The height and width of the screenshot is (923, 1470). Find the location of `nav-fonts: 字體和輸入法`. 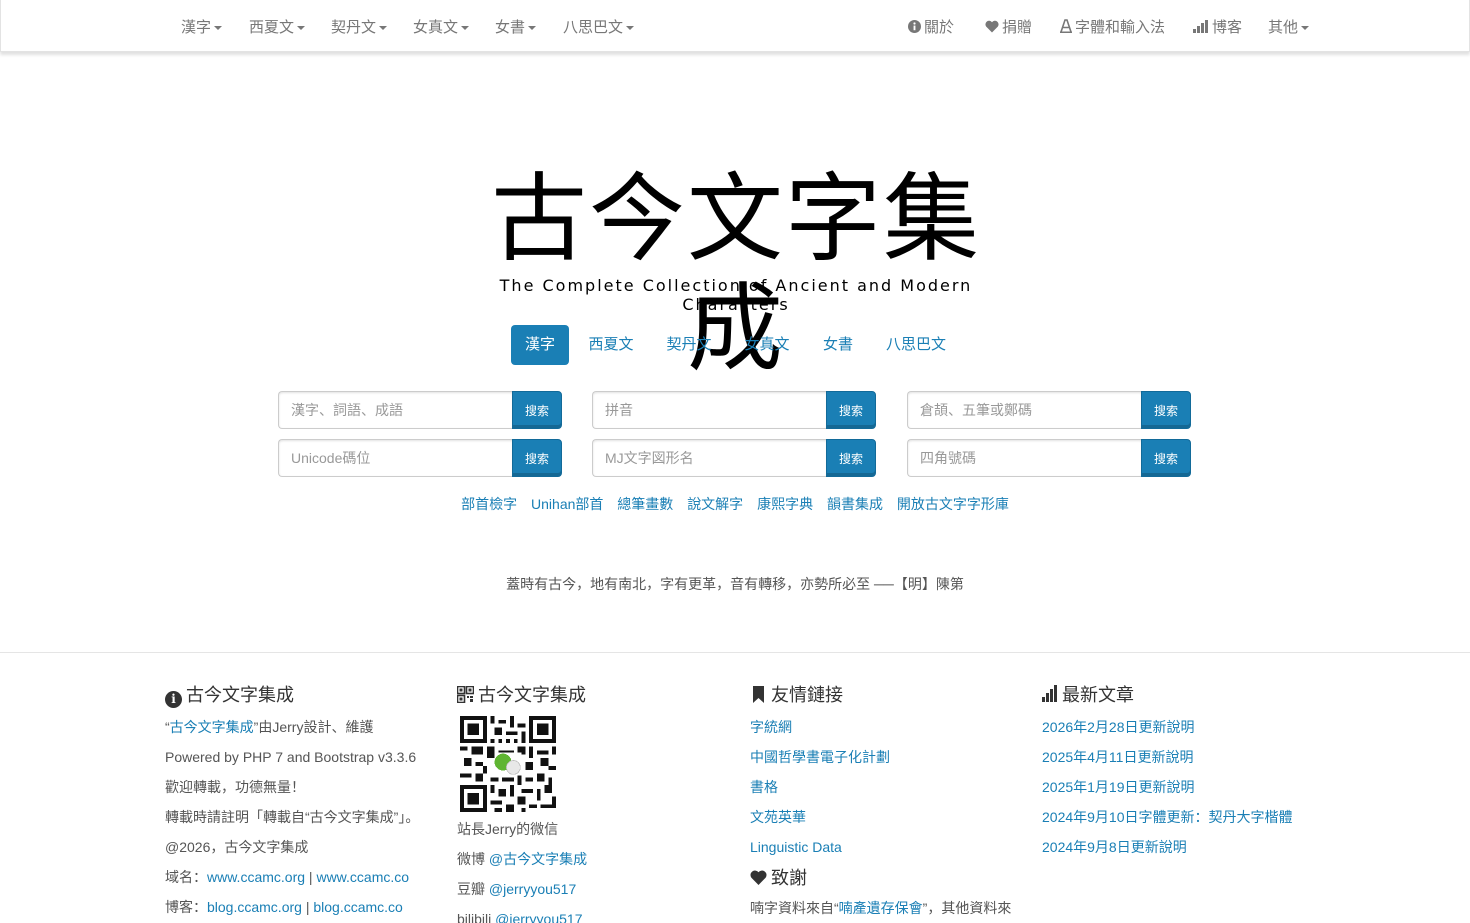

nav-fonts: 字體和輸入法 is located at coordinates (1112, 26).